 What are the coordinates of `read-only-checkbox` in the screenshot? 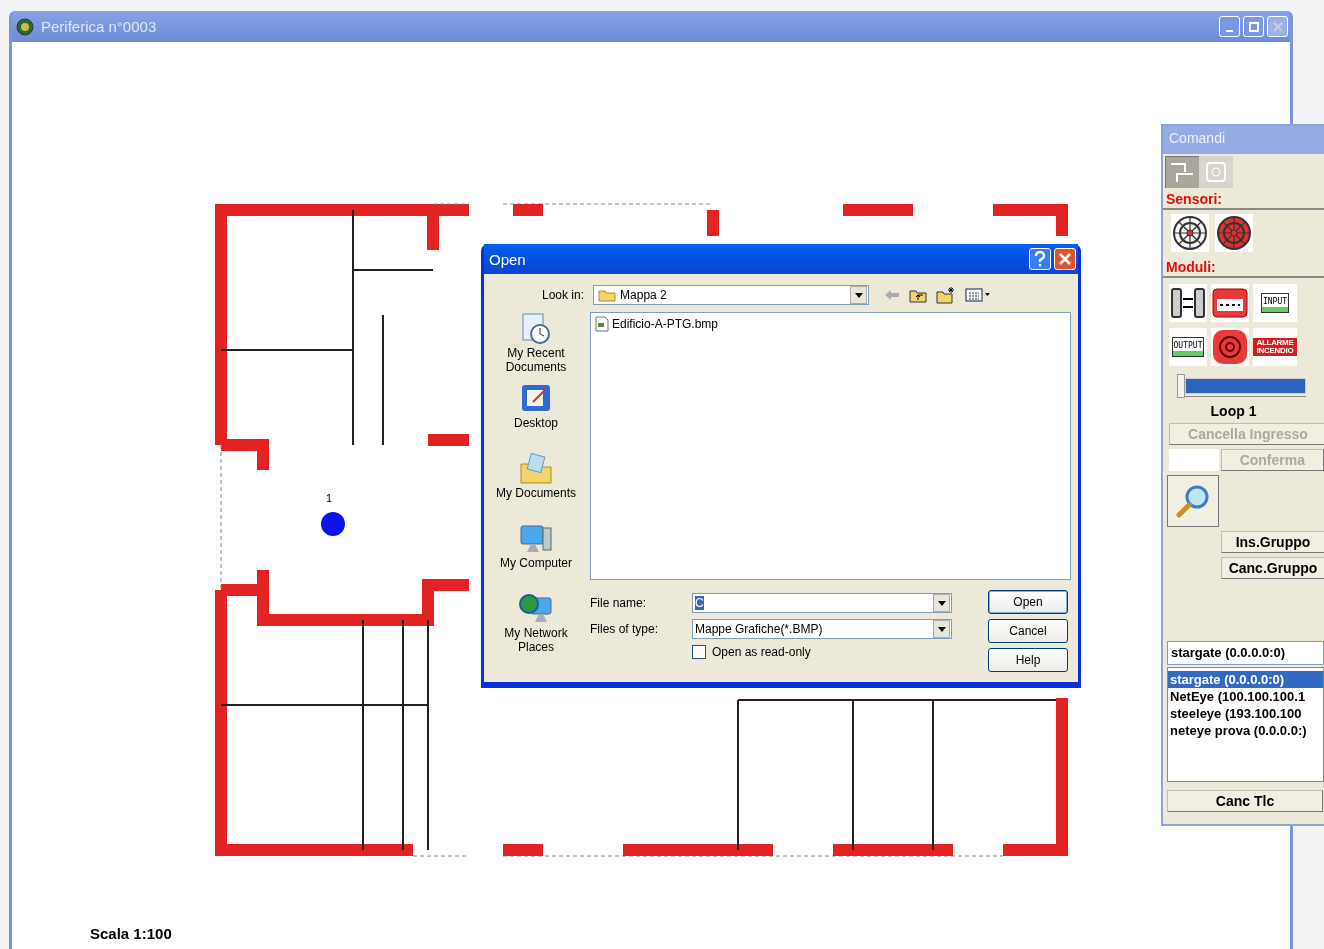 It's located at (699, 652).